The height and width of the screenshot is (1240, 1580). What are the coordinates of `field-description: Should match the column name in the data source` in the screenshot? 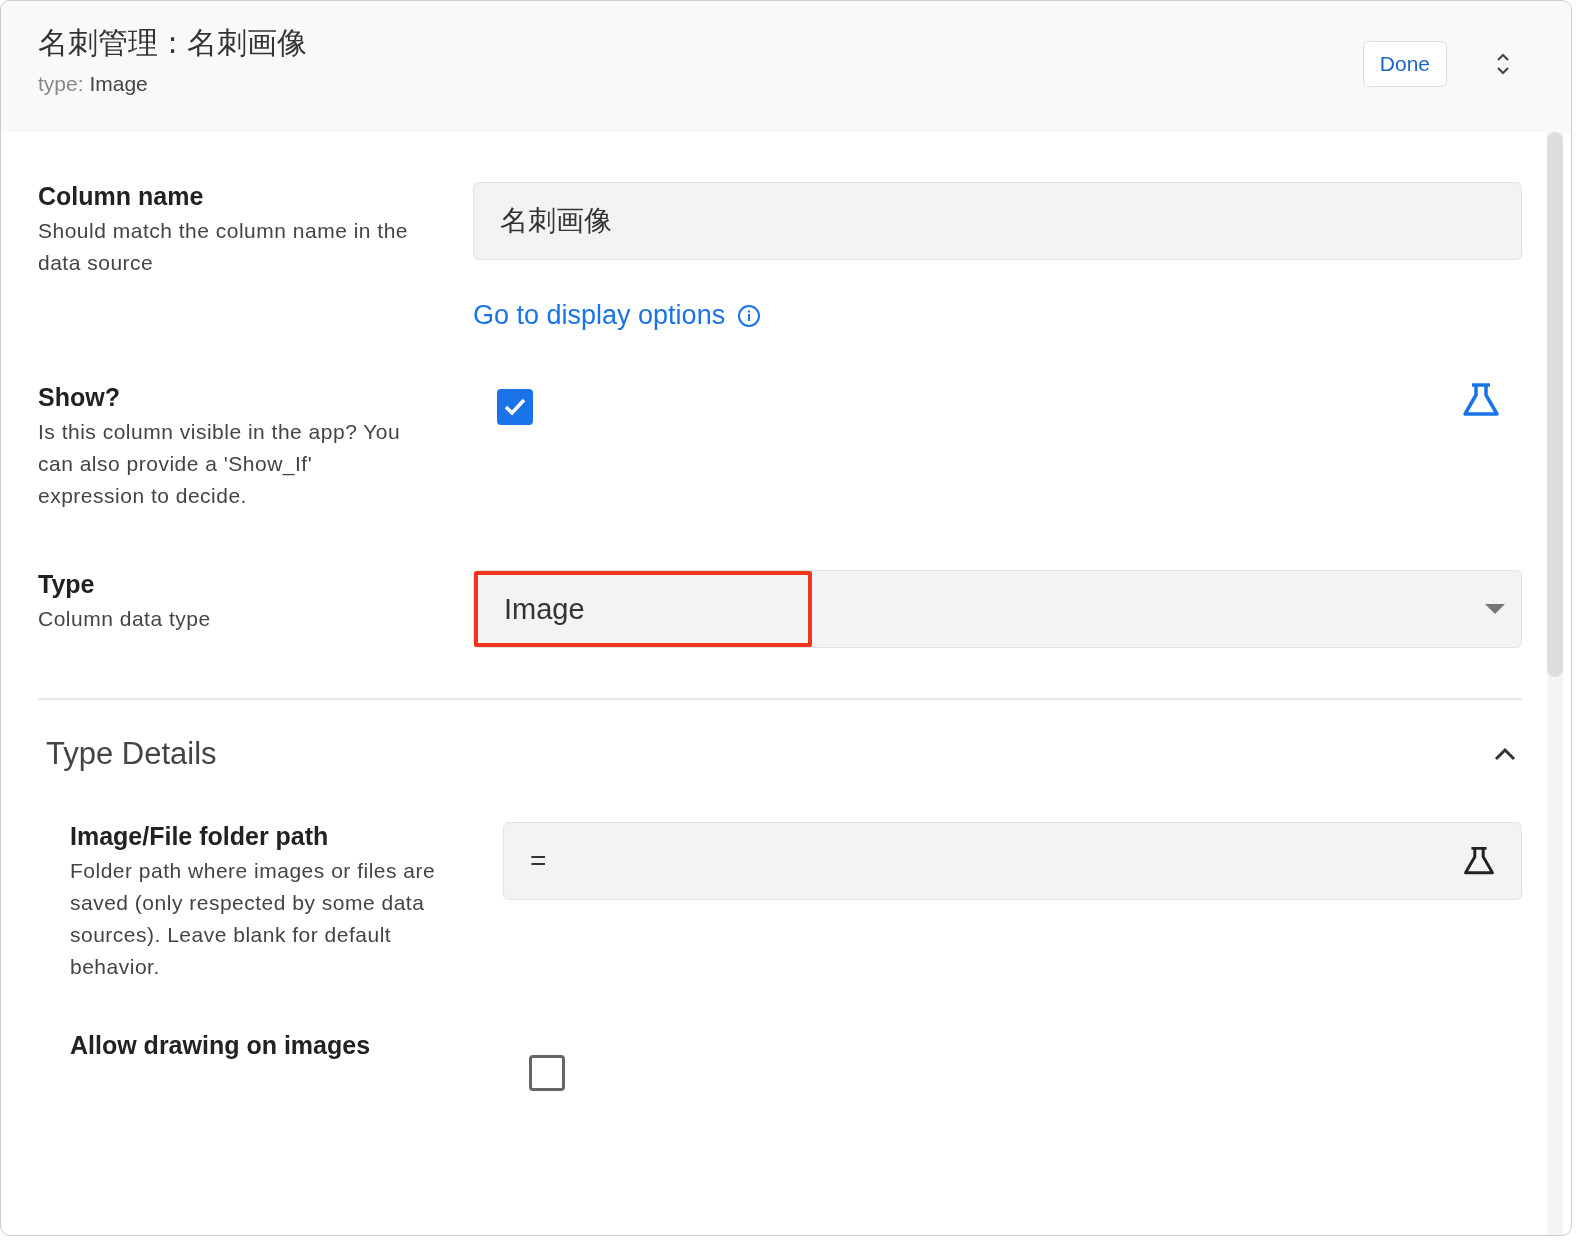 It's located at (224, 247).